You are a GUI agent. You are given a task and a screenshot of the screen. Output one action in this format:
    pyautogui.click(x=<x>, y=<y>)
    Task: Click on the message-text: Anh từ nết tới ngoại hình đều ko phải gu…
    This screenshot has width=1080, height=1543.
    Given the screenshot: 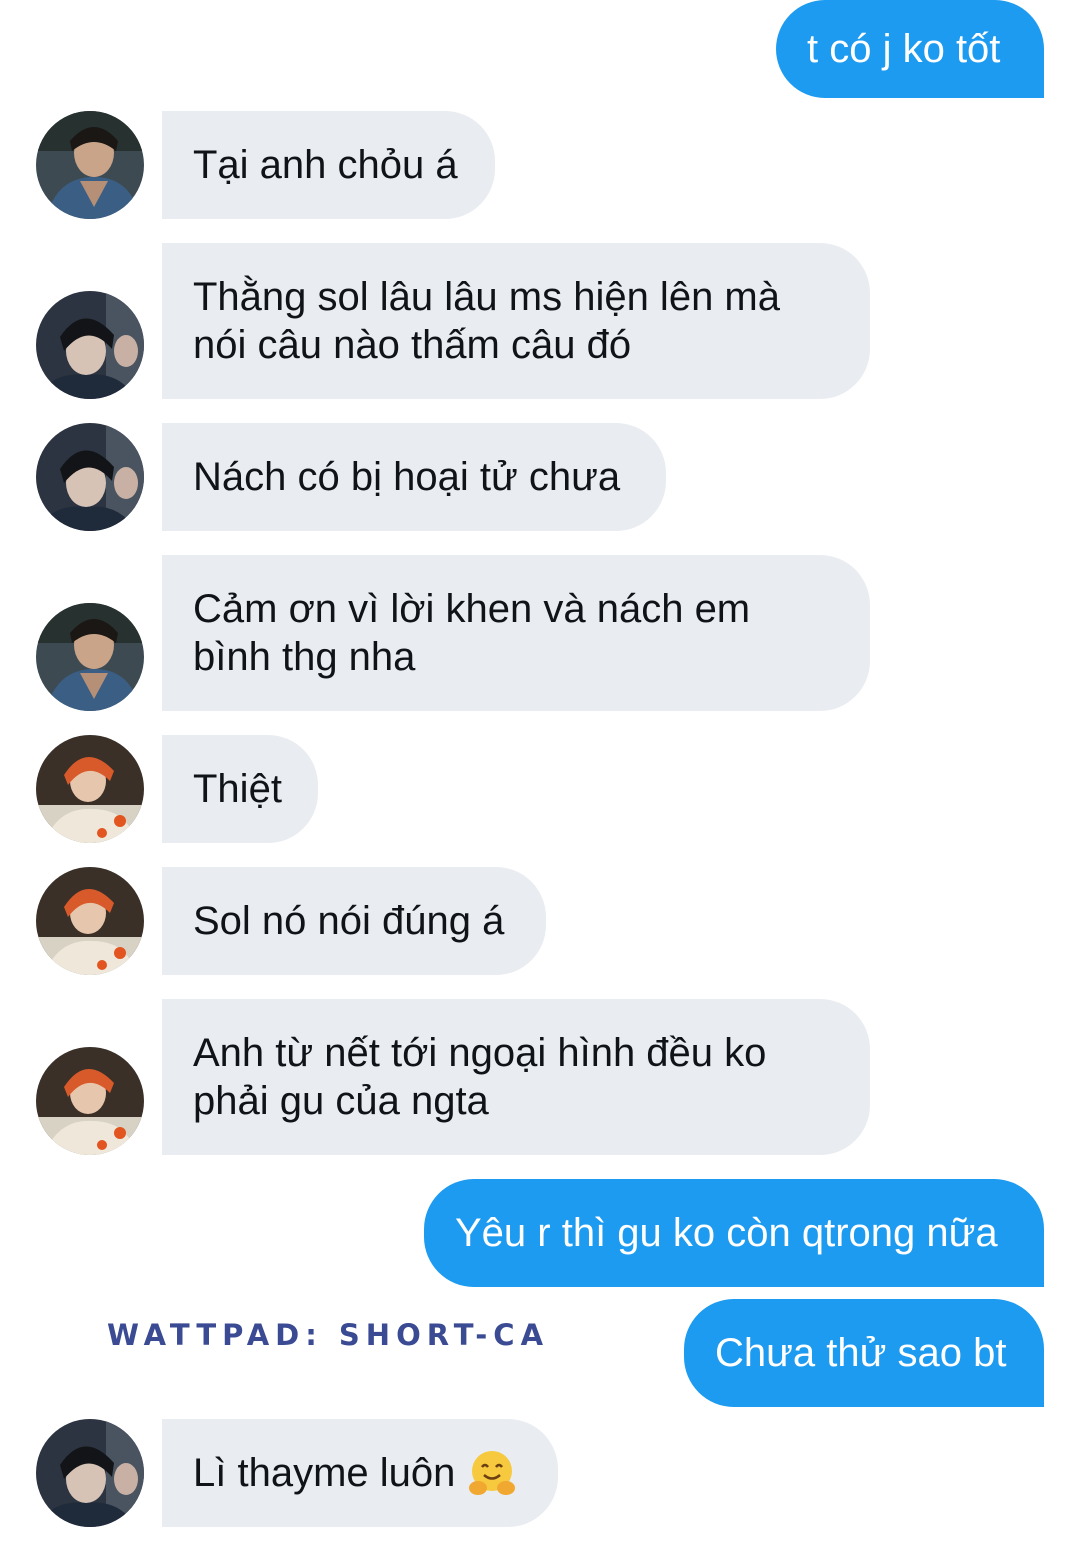 What is the action you would take?
    pyautogui.click(x=480, y=1077)
    